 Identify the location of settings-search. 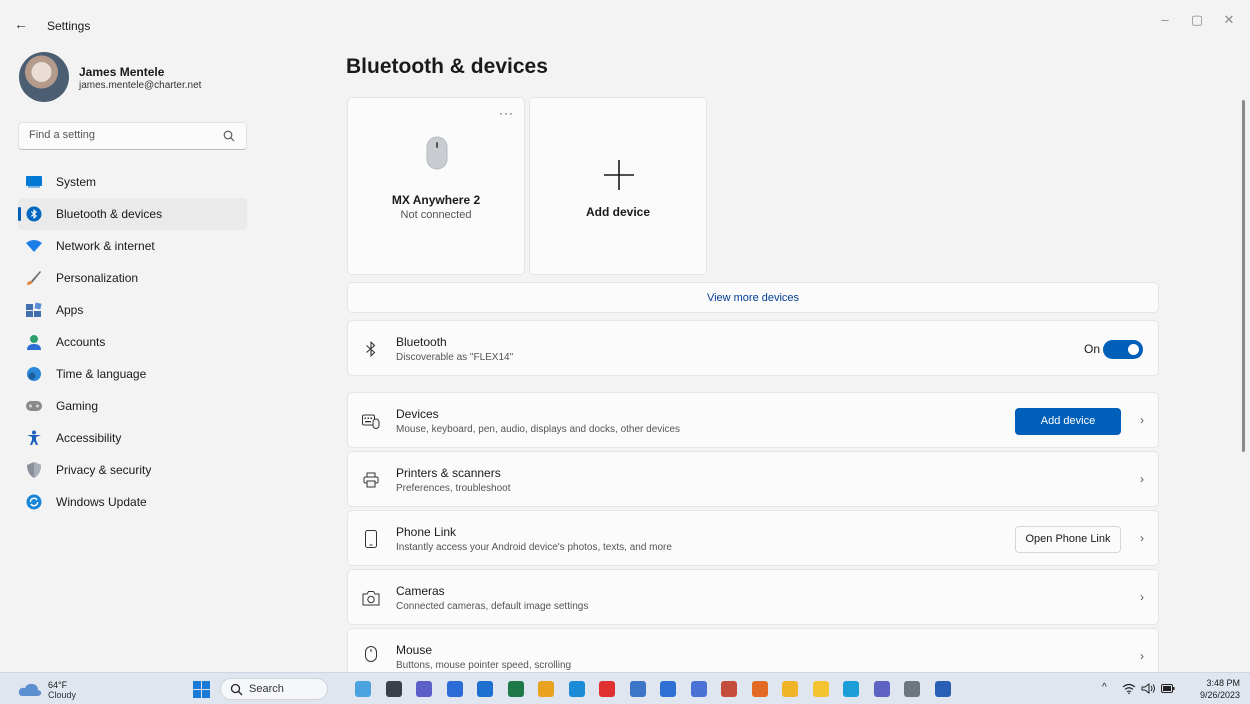
(132, 136).